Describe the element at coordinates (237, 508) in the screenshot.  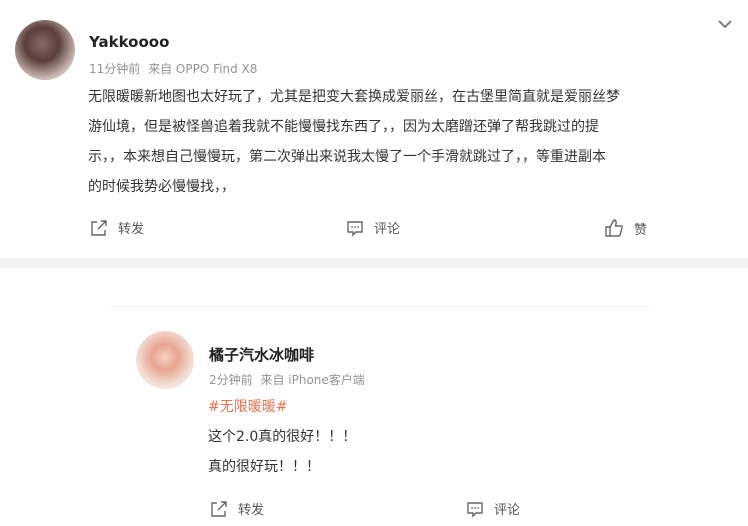
I see `reply-repost-button: 转发` at that location.